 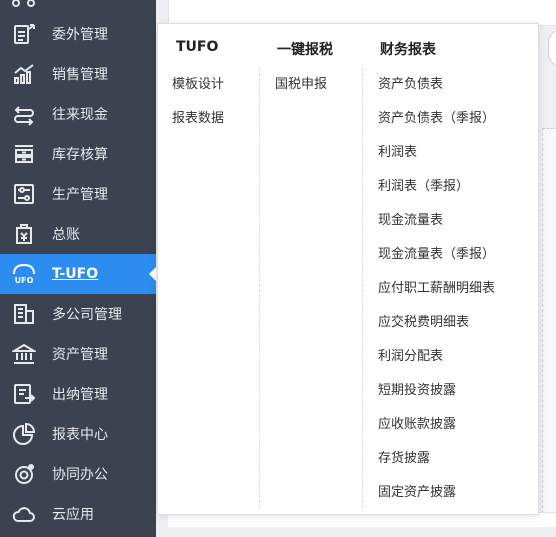 I want to click on sidebar-item-label: 云应用, so click(x=73, y=515).